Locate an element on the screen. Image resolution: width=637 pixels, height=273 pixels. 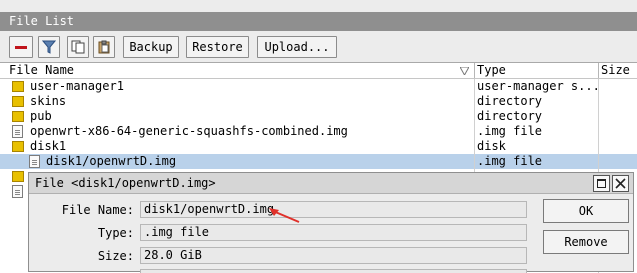
copy-icon is located at coordinates (78, 47).